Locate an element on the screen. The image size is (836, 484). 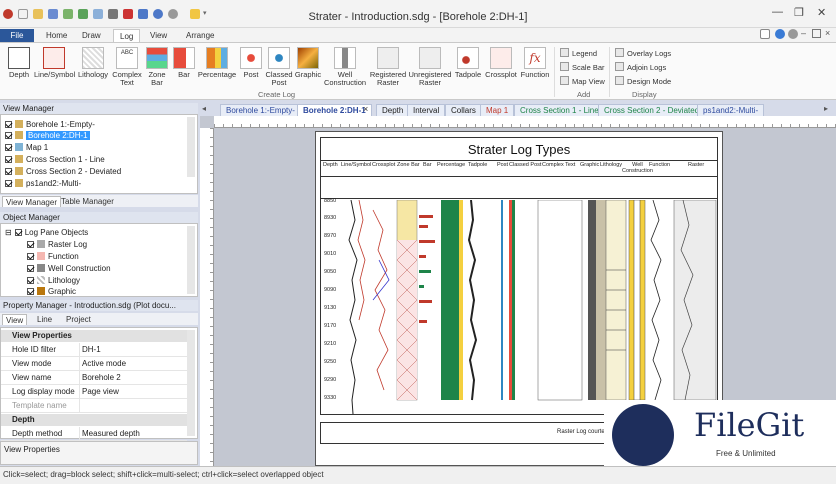
doc-tab: Collars is located at coordinates (463, 110).